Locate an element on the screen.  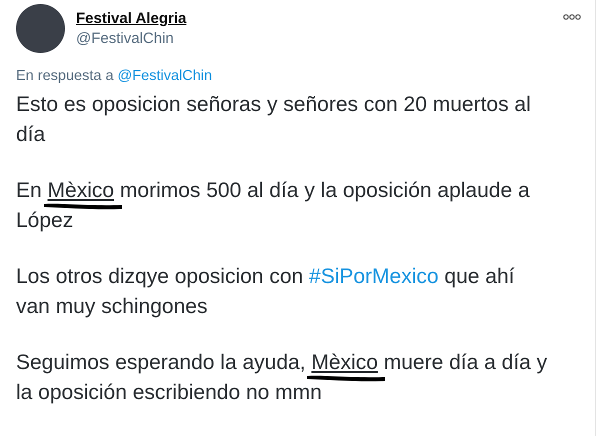
avatar-photo is located at coordinates (40, 28).